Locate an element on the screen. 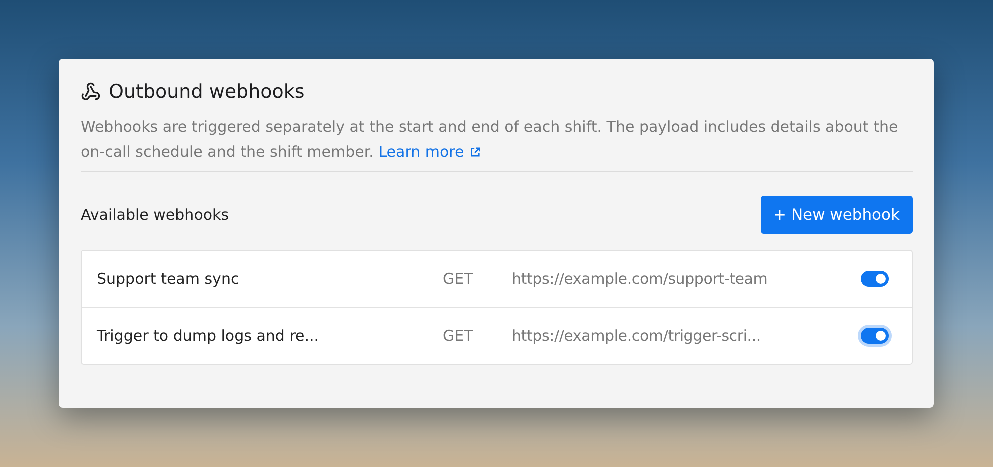  panel-title: Outbound webhooks is located at coordinates (207, 92).